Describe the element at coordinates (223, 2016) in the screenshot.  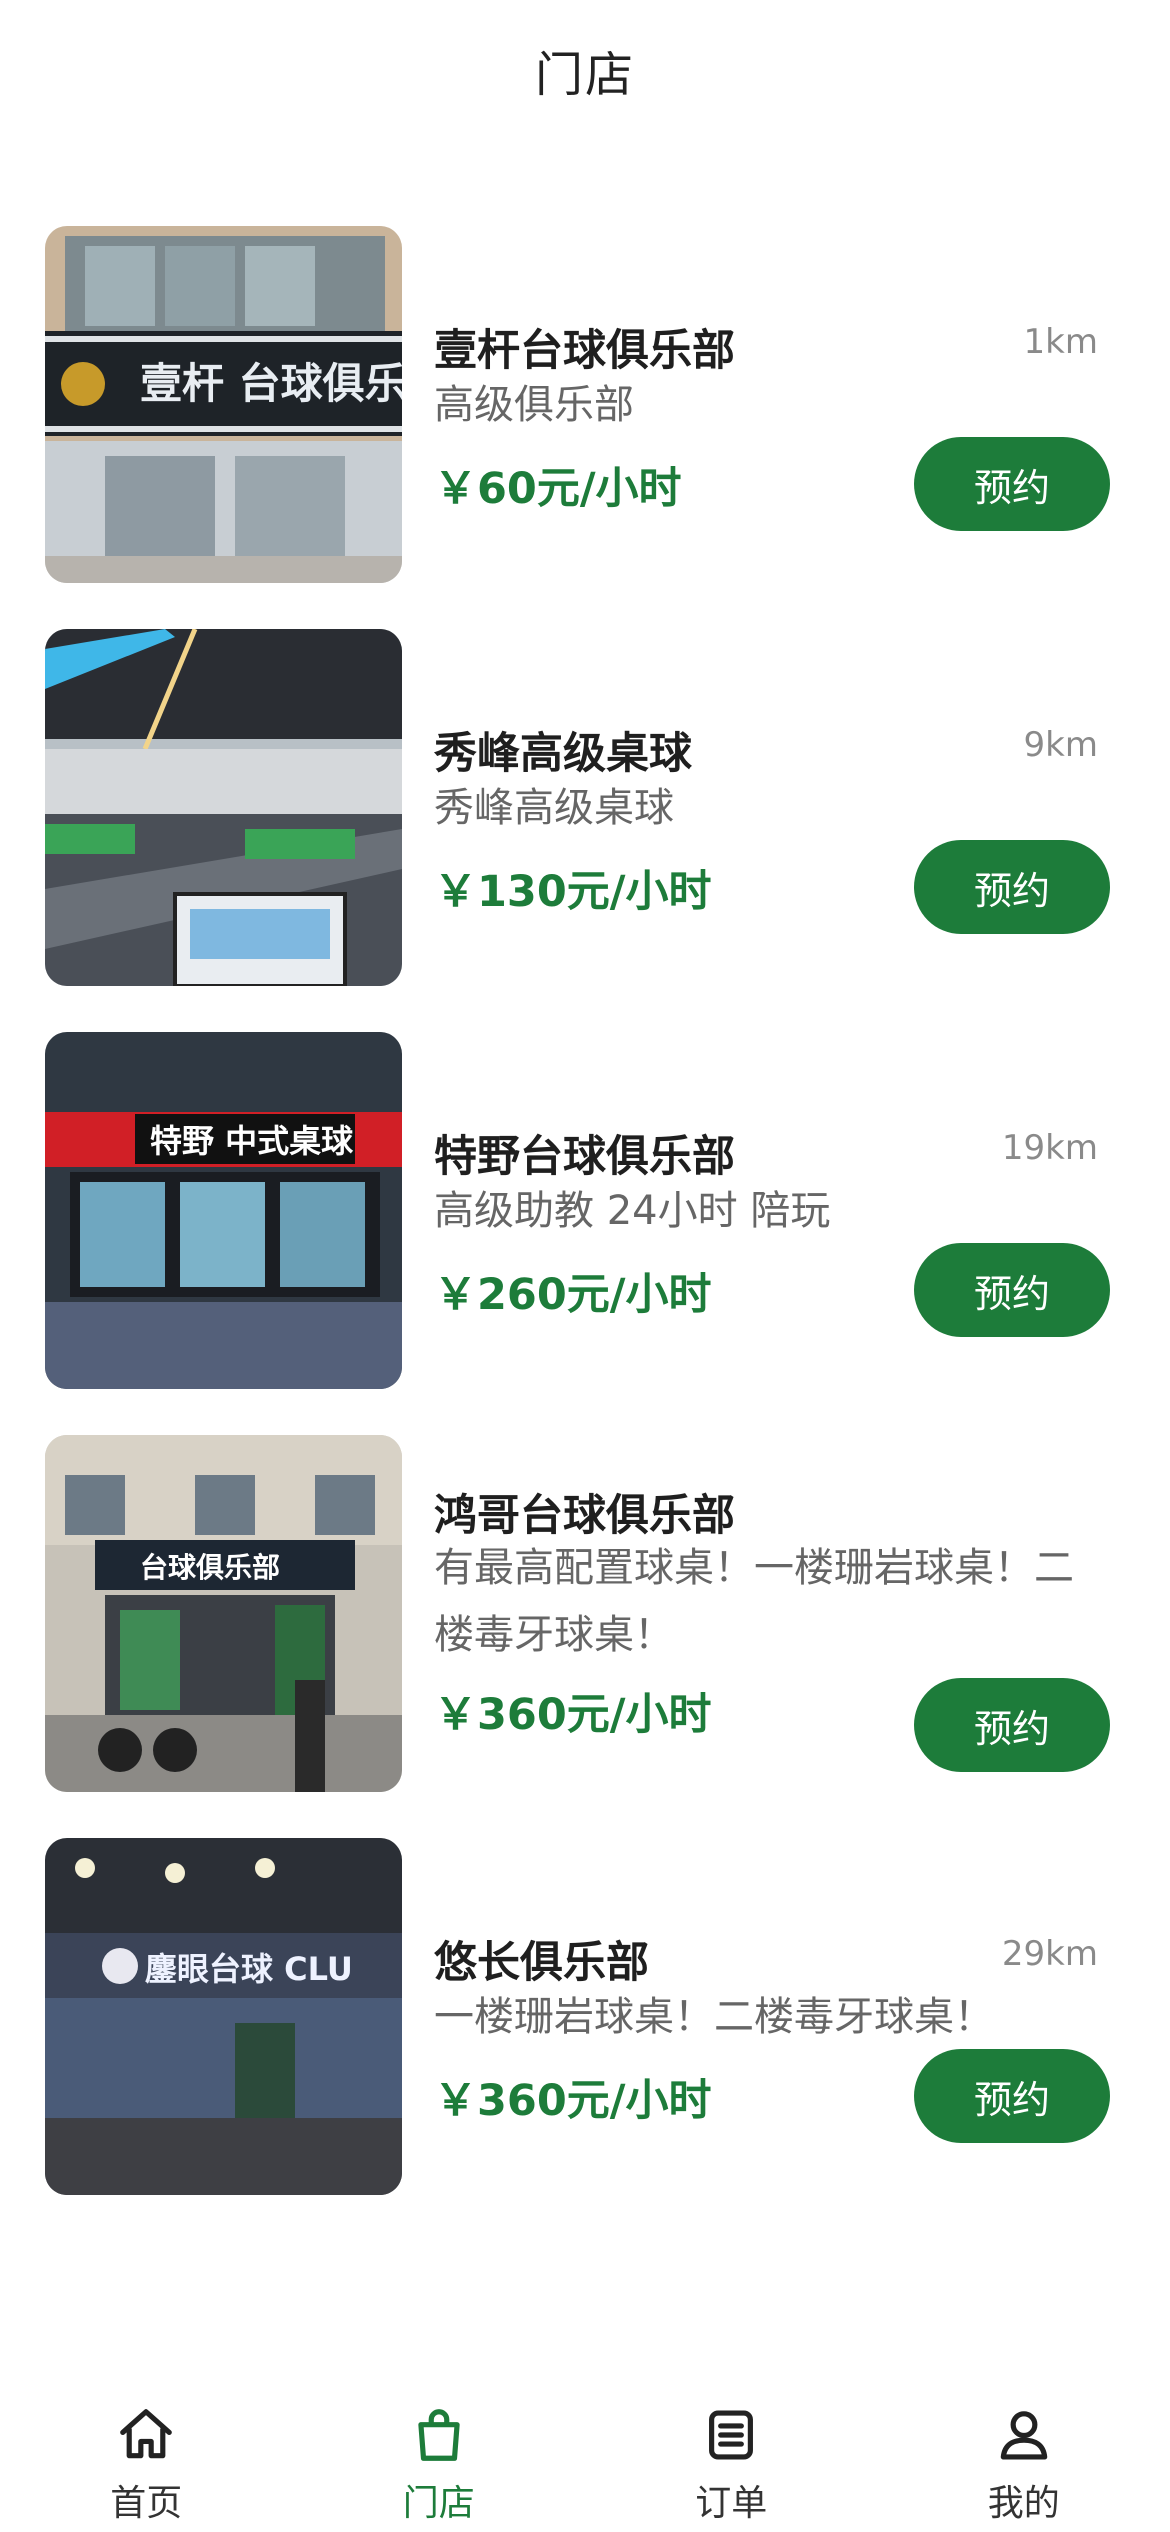
I see `store-photo: 鏖眼台球 CLU` at that location.